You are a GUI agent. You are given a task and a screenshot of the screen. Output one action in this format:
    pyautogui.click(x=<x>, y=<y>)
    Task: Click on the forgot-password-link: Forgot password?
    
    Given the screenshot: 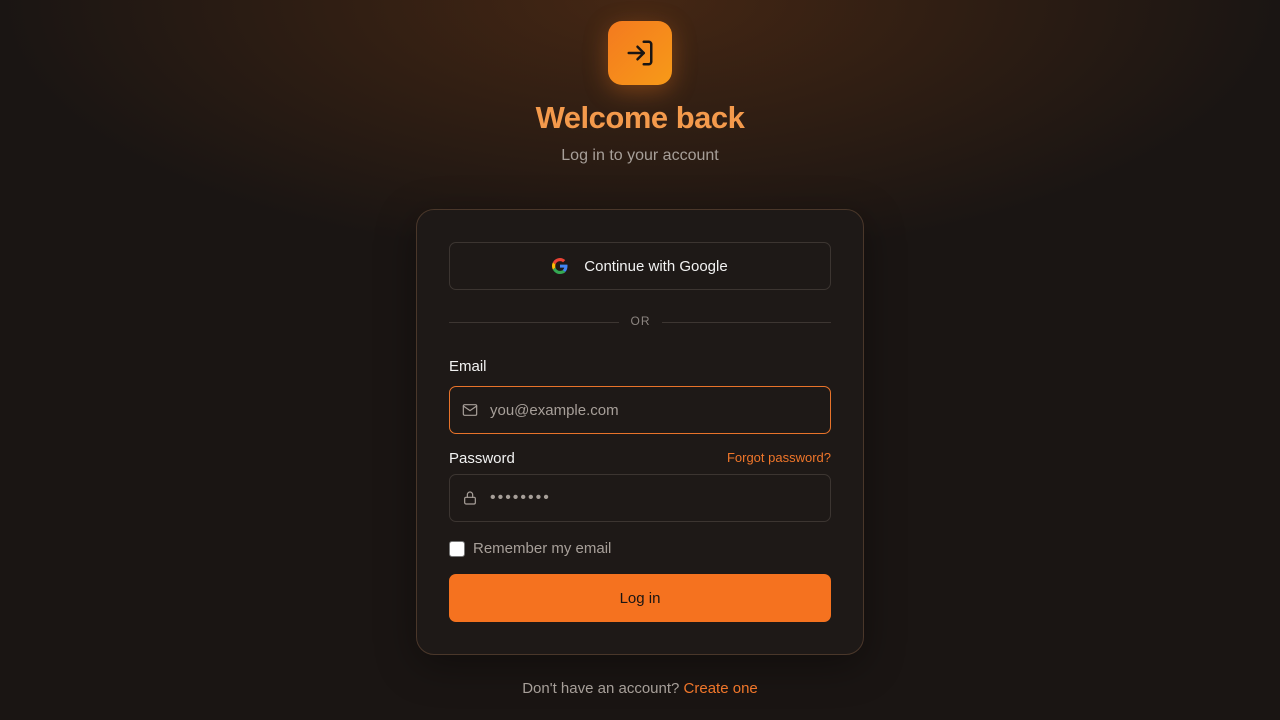 What is the action you would take?
    pyautogui.click(x=779, y=457)
    